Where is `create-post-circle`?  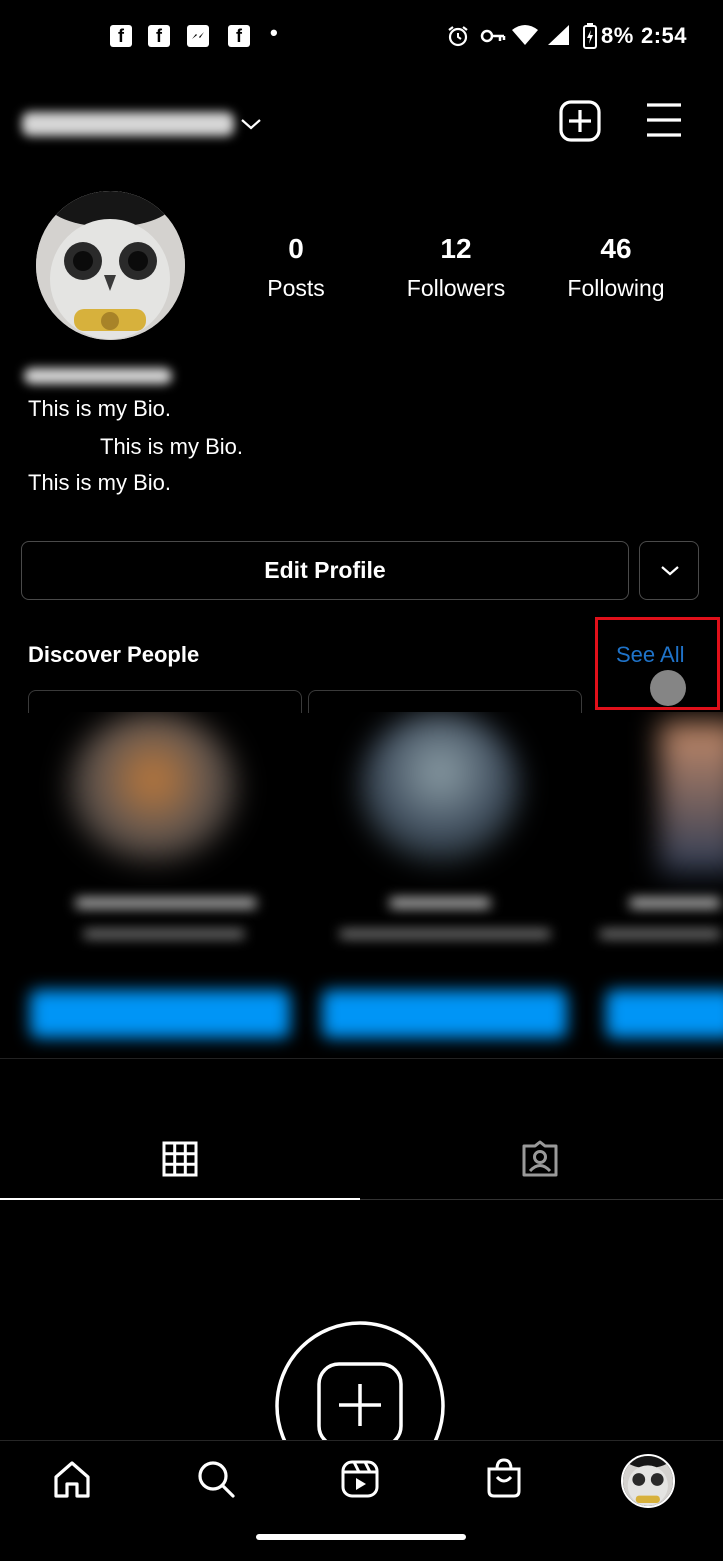
create-post-circle is located at coordinates (360, 1380).